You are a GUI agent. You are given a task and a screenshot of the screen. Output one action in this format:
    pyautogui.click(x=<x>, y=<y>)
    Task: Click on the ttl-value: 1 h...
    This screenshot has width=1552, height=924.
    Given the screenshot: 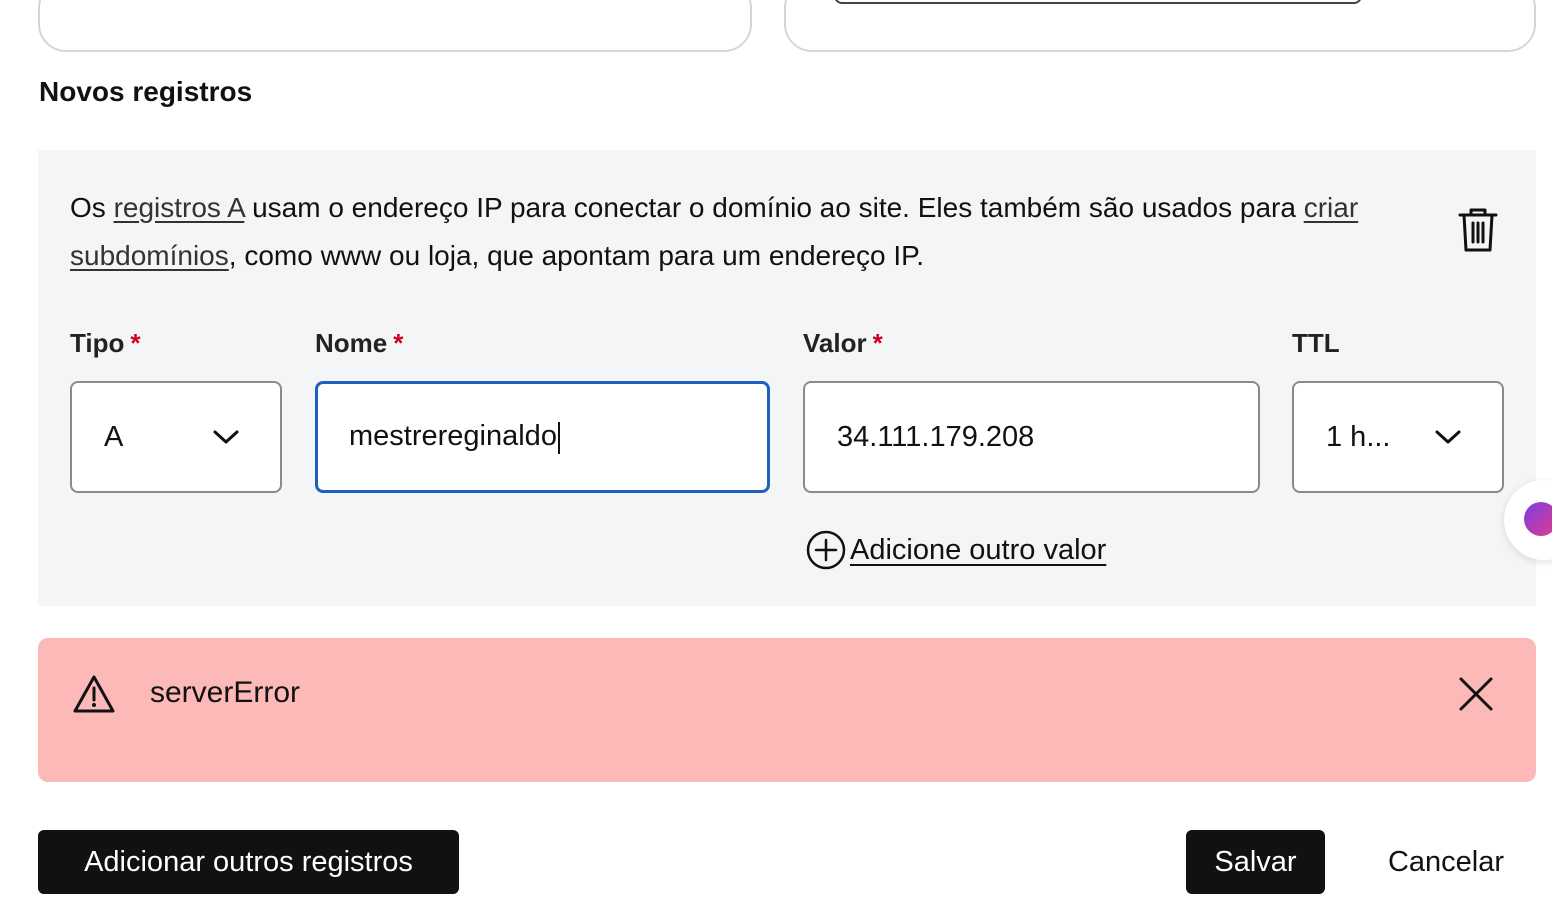 What is the action you would take?
    pyautogui.click(x=1358, y=436)
    